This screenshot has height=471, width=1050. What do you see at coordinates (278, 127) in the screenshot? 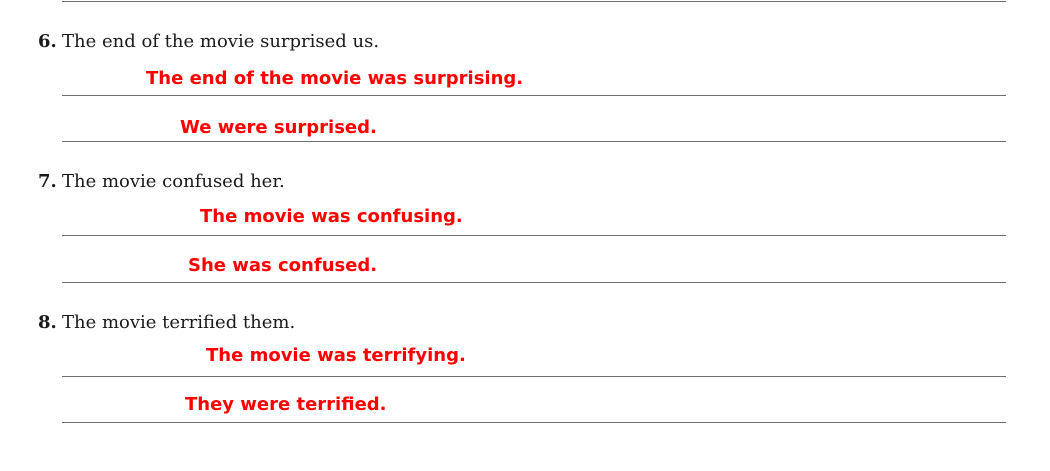
I see `exercise-6-answer-2: We were surprised.` at bounding box center [278, 127].